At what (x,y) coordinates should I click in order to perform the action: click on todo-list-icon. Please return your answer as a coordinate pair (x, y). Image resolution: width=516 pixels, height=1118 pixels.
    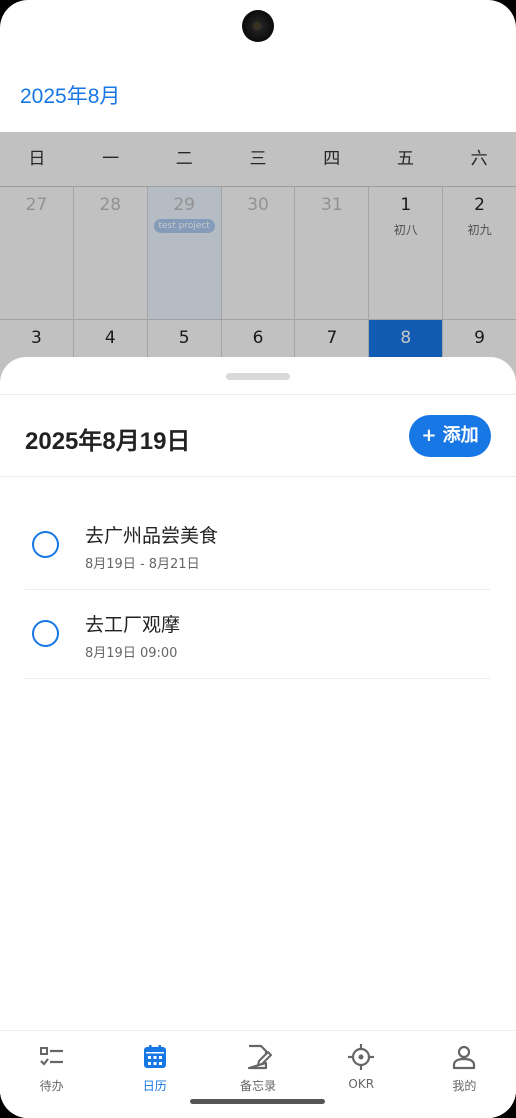
    Looking at the image, I should click on (51, 1056).